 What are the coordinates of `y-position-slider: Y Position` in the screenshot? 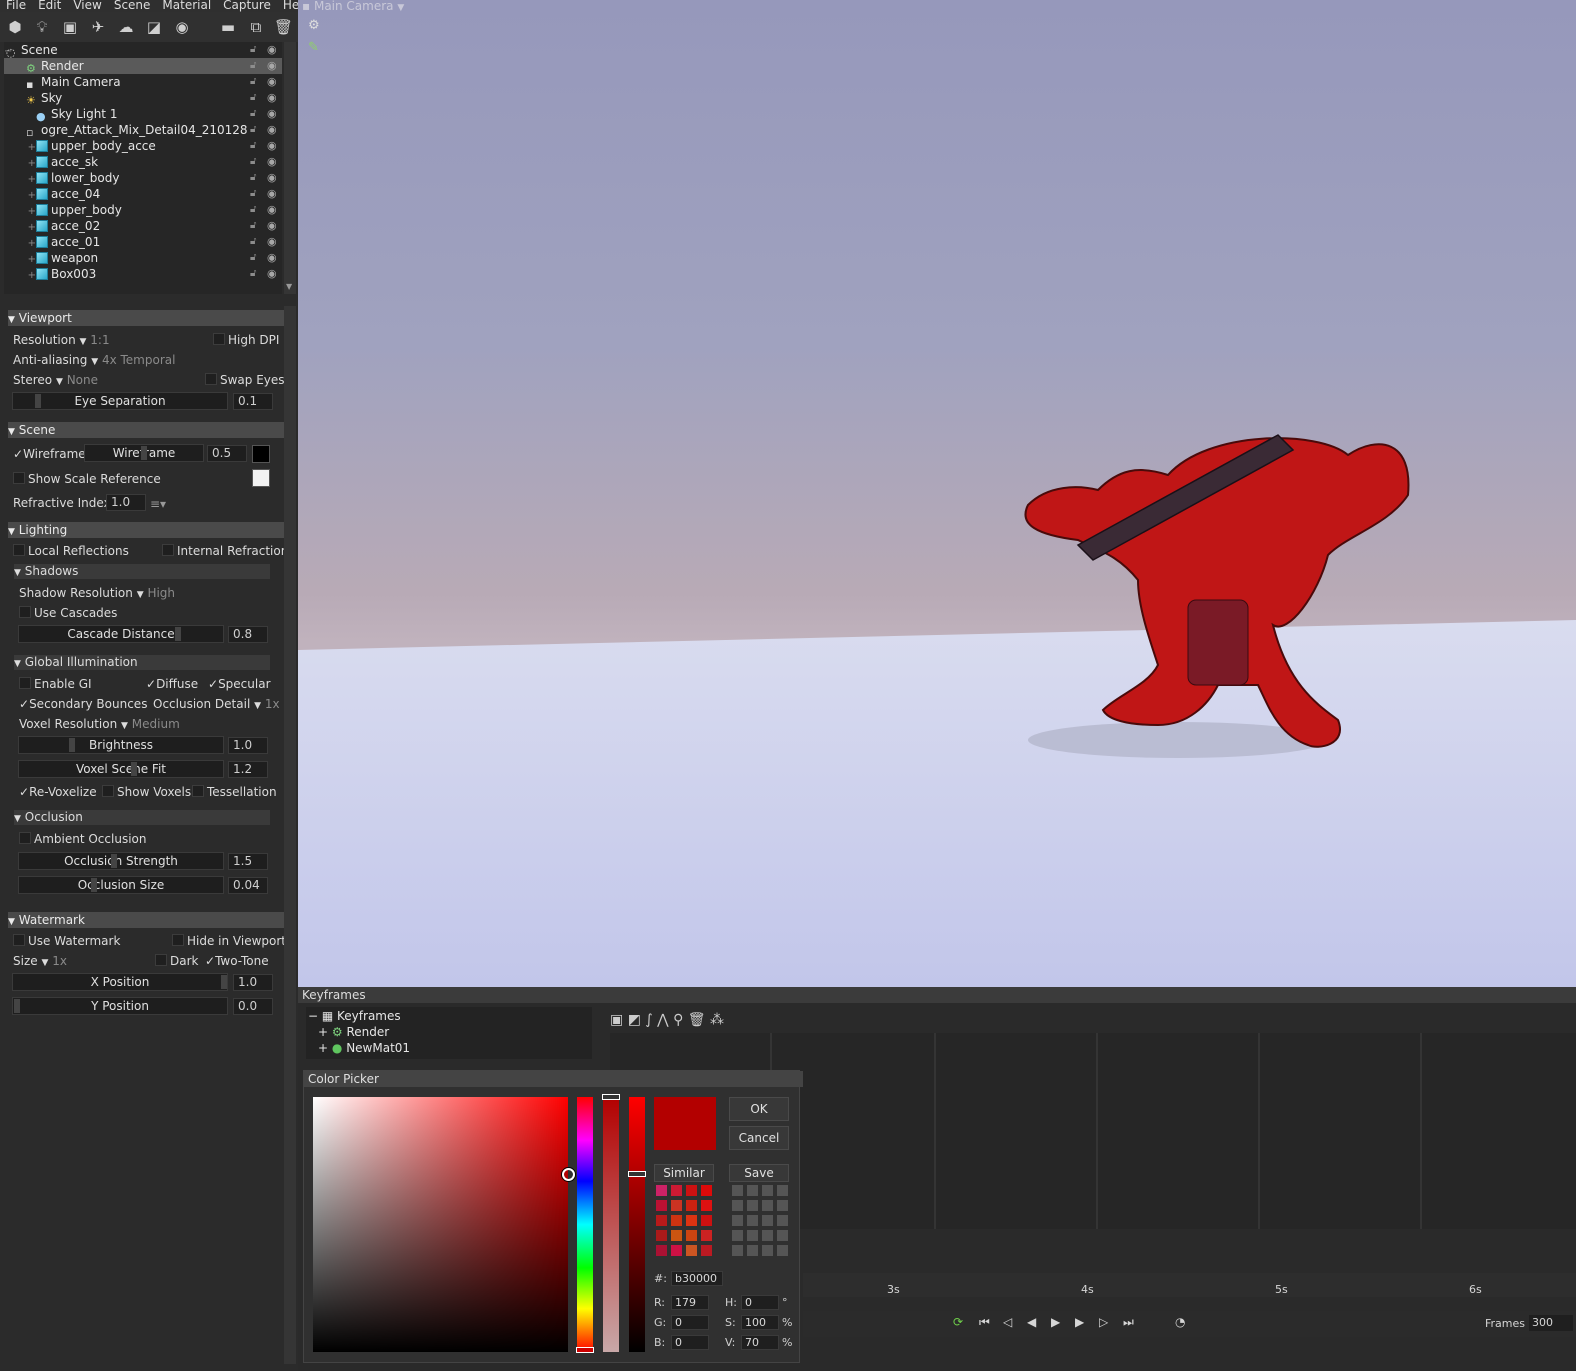 It's located at (120, 1006).